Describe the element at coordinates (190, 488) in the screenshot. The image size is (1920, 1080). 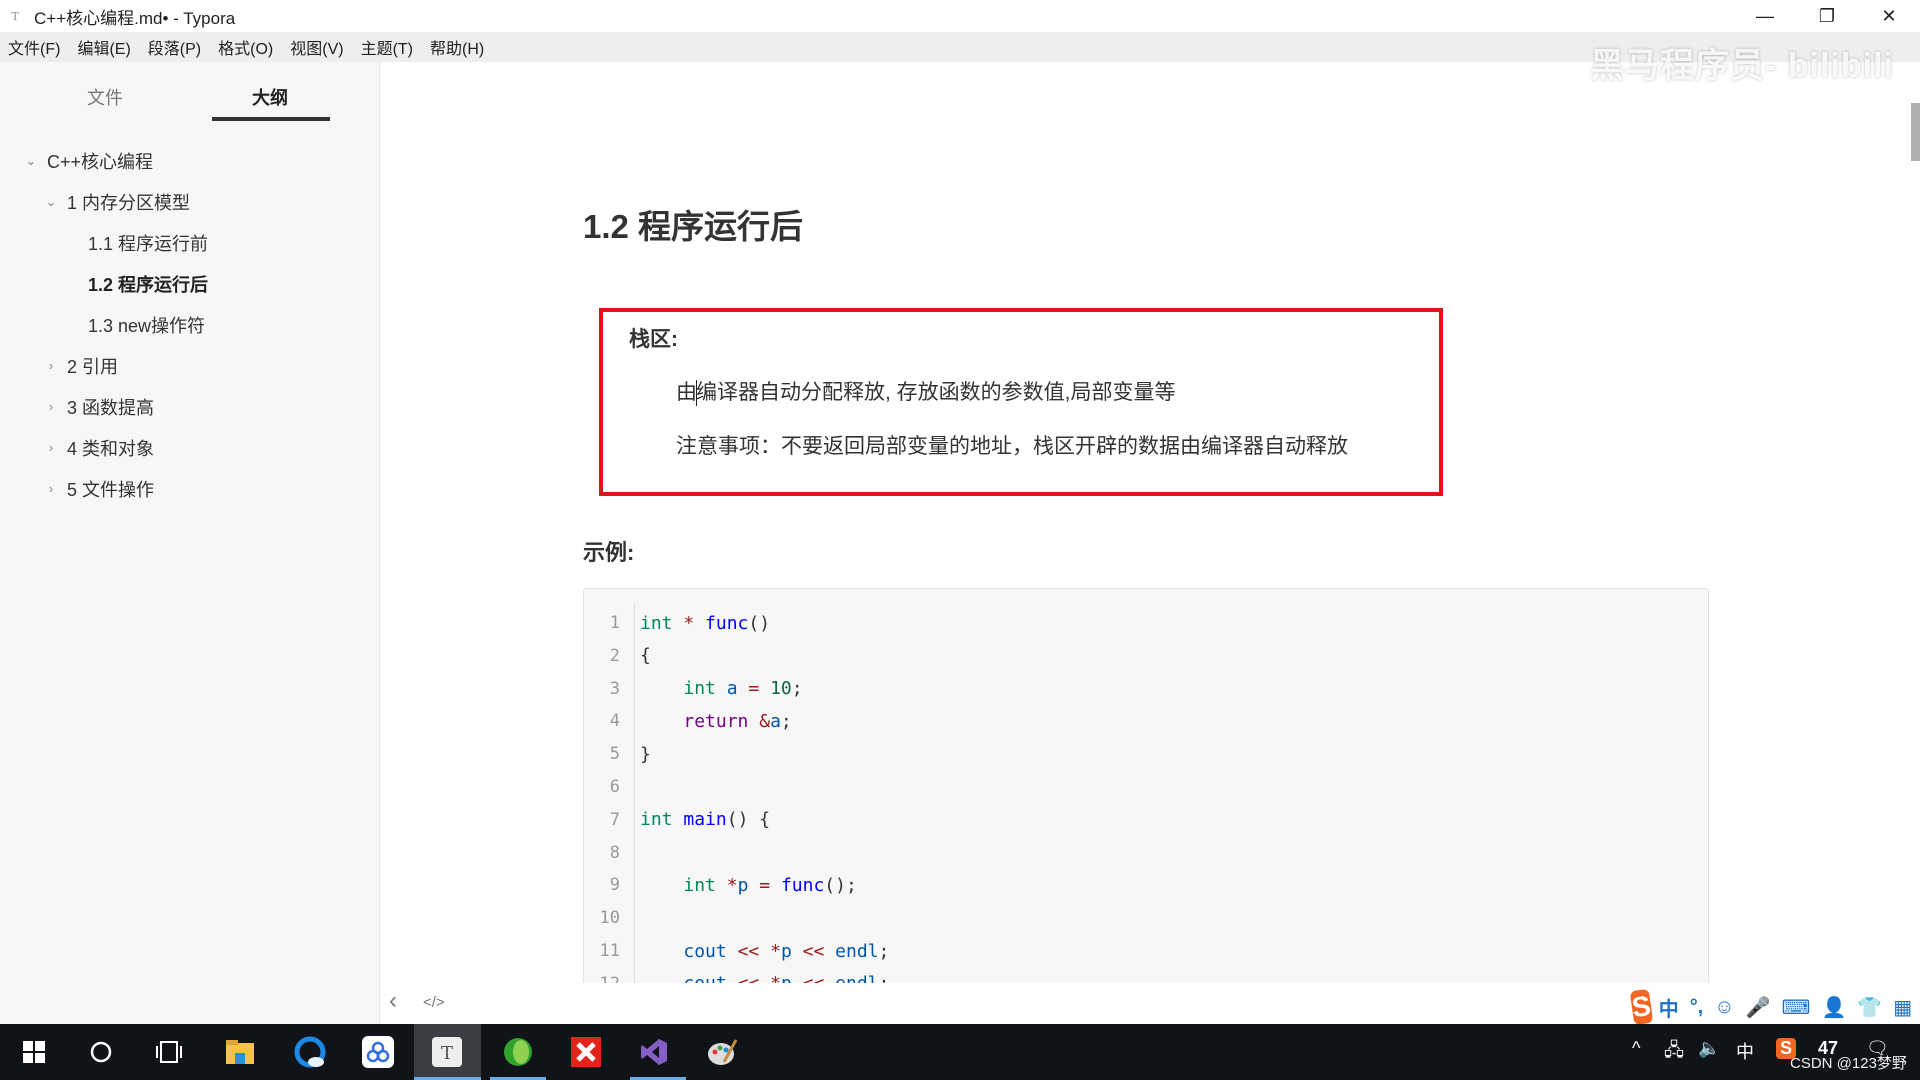
I see `outline-item: › 5 文件操作` at that location.